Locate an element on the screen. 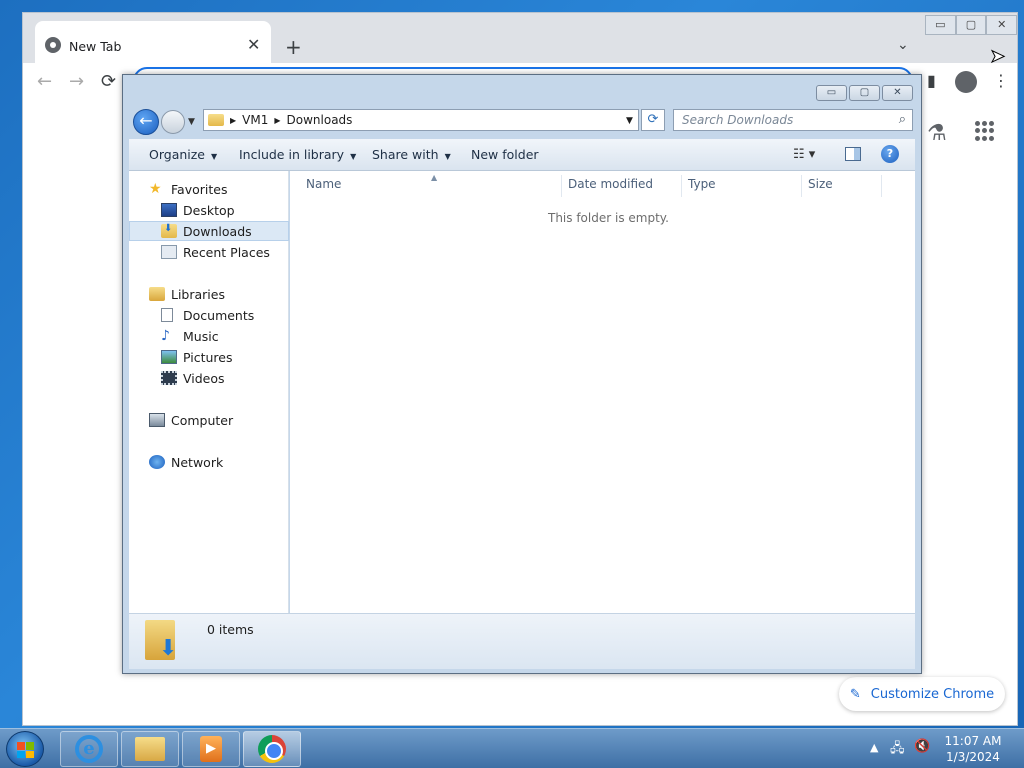 This screenshot has height=768, width=1024. nav-downloads: Downloads is located at coordinates (209, 231).